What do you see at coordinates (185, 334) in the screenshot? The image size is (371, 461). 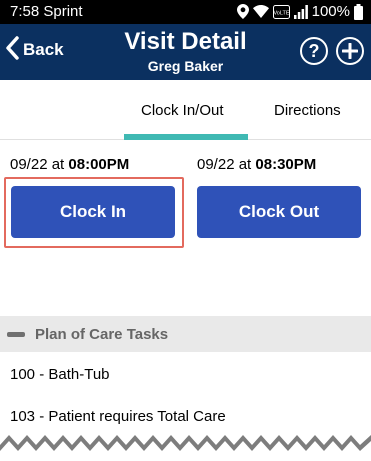 I see `plan-of-care-header: Plan of Care Tasks` at bounding box center [185, 334].